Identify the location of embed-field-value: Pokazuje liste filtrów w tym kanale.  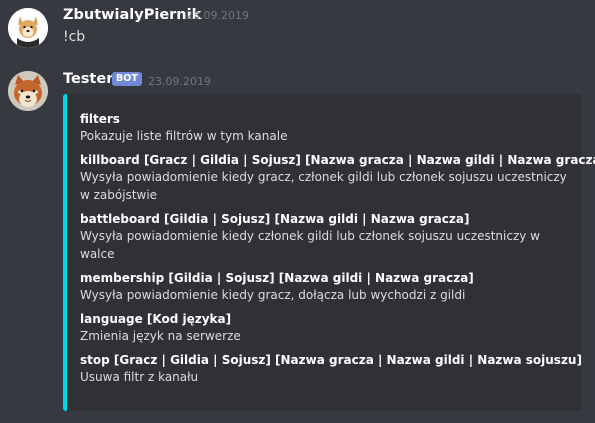
(184, 136).